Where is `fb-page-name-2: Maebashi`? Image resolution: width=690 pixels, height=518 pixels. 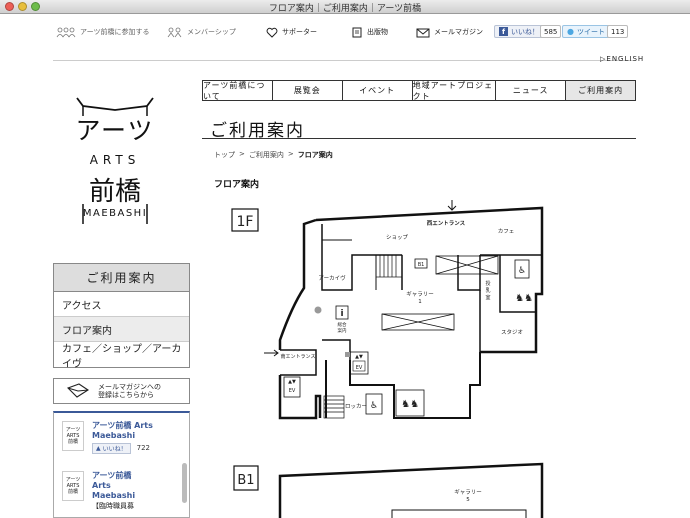 fb-page-name-2: Maebashi is located at coordinates (122, 436).